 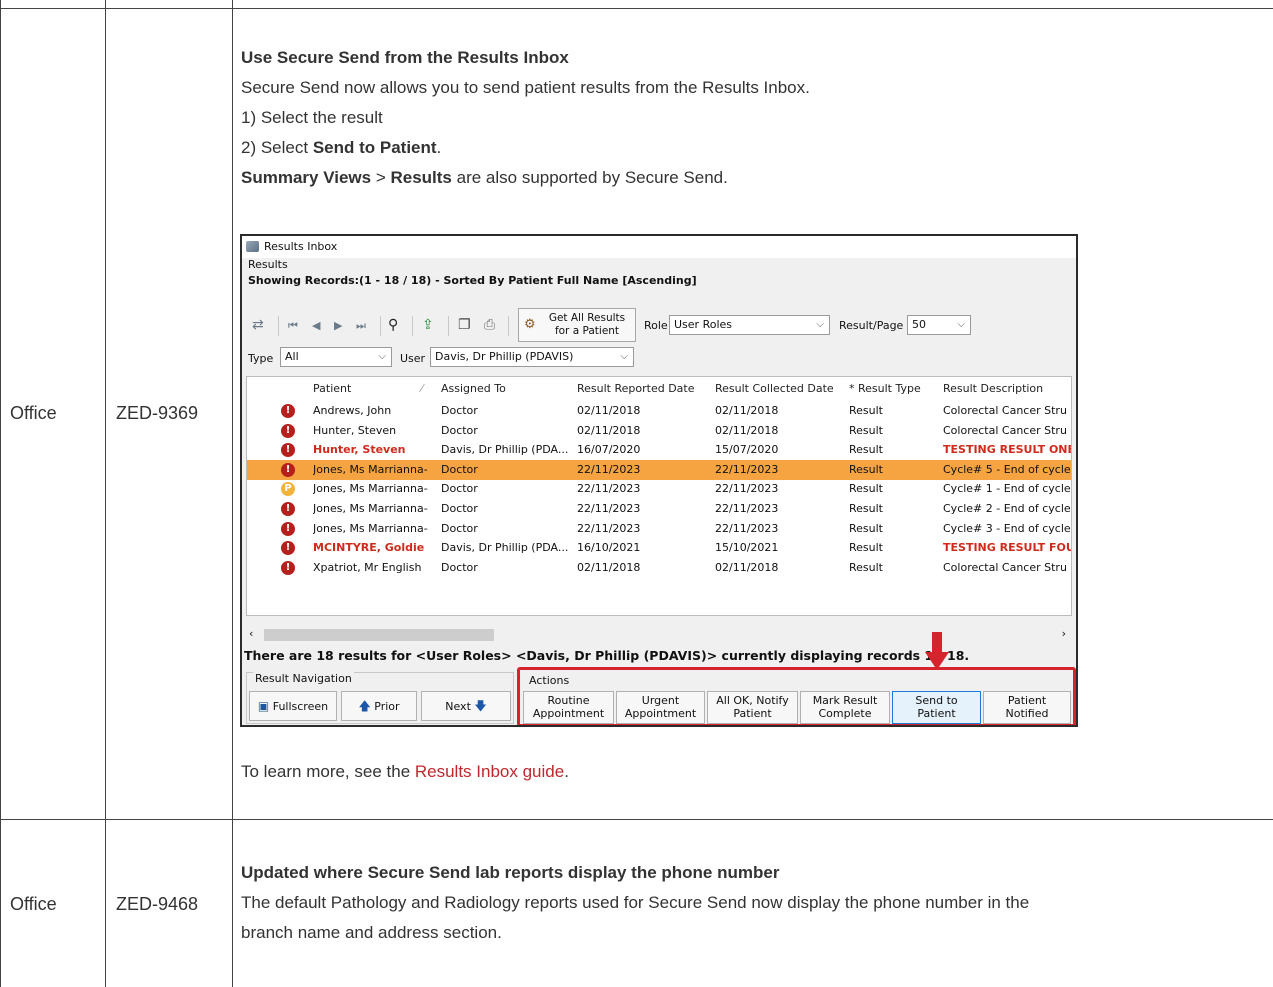 I want to click on next-button: Next 🡇, so click(x=466, y=706).